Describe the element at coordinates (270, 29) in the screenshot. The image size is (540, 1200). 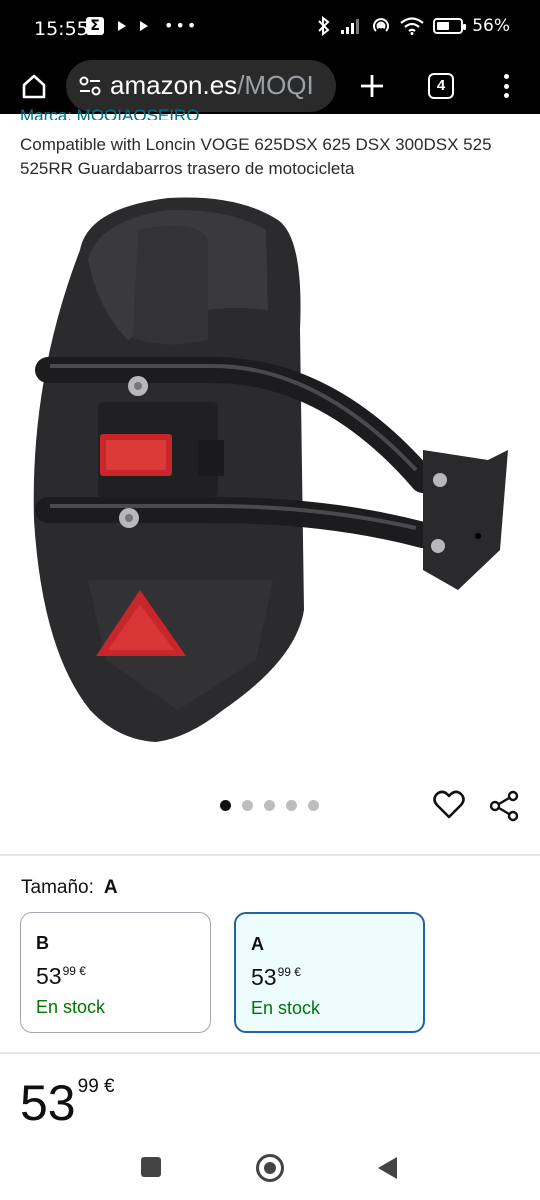
I see `status-bar: 15:55 Σ ••• 56%` at that location.